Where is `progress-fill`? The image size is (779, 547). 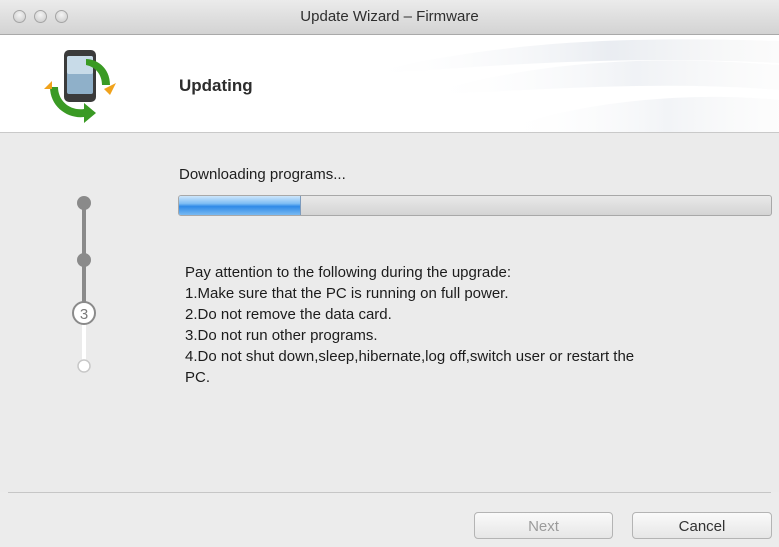 progress-fill is located at coordinates (240, 205).